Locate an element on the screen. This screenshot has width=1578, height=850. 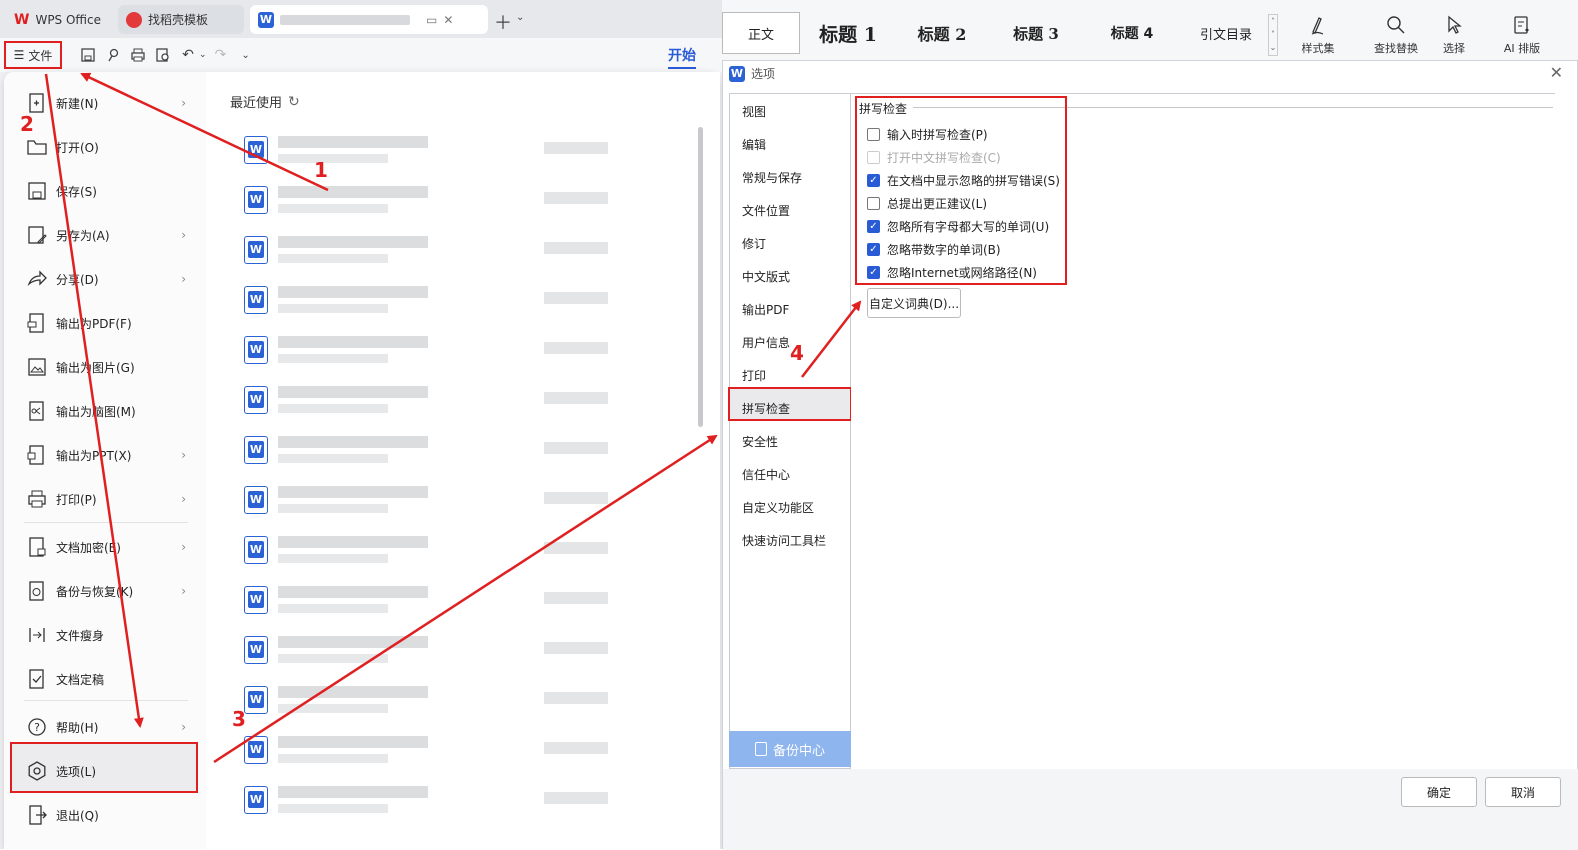
spelling-option-3: 总提出更正建议(L) is located at coordinates (927, 203).